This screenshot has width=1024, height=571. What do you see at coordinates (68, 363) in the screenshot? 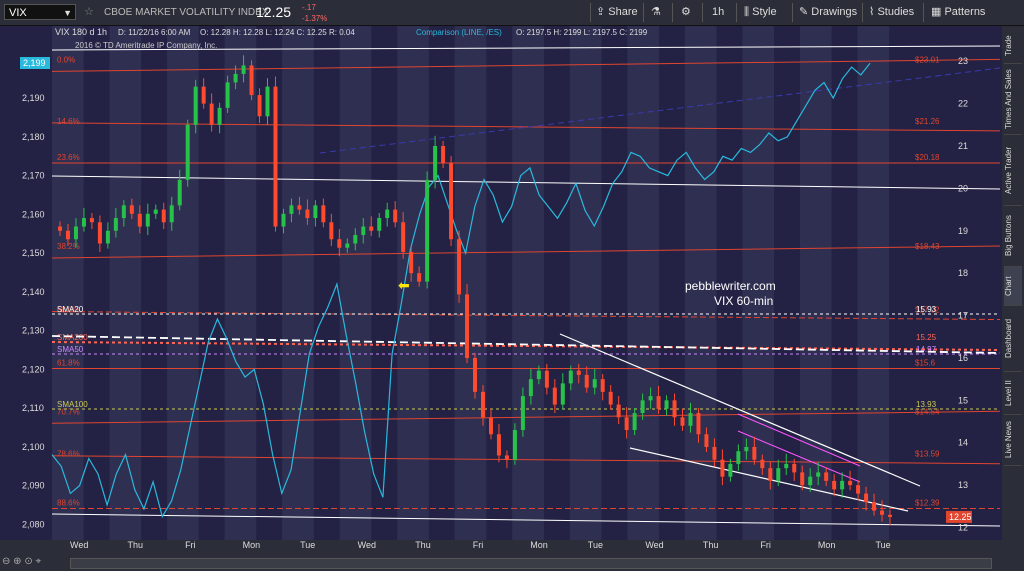
I see `fib-percent-label: 61.8%` at bounding box center [68, 363].